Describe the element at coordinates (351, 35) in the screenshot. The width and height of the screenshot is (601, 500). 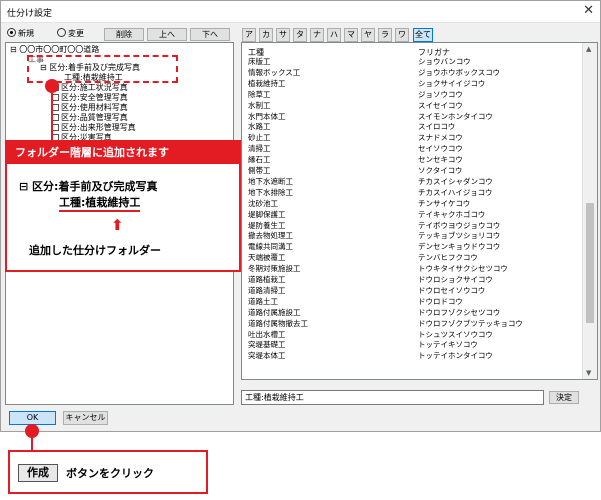
I see `kana-filter-ma: マ` at that location.